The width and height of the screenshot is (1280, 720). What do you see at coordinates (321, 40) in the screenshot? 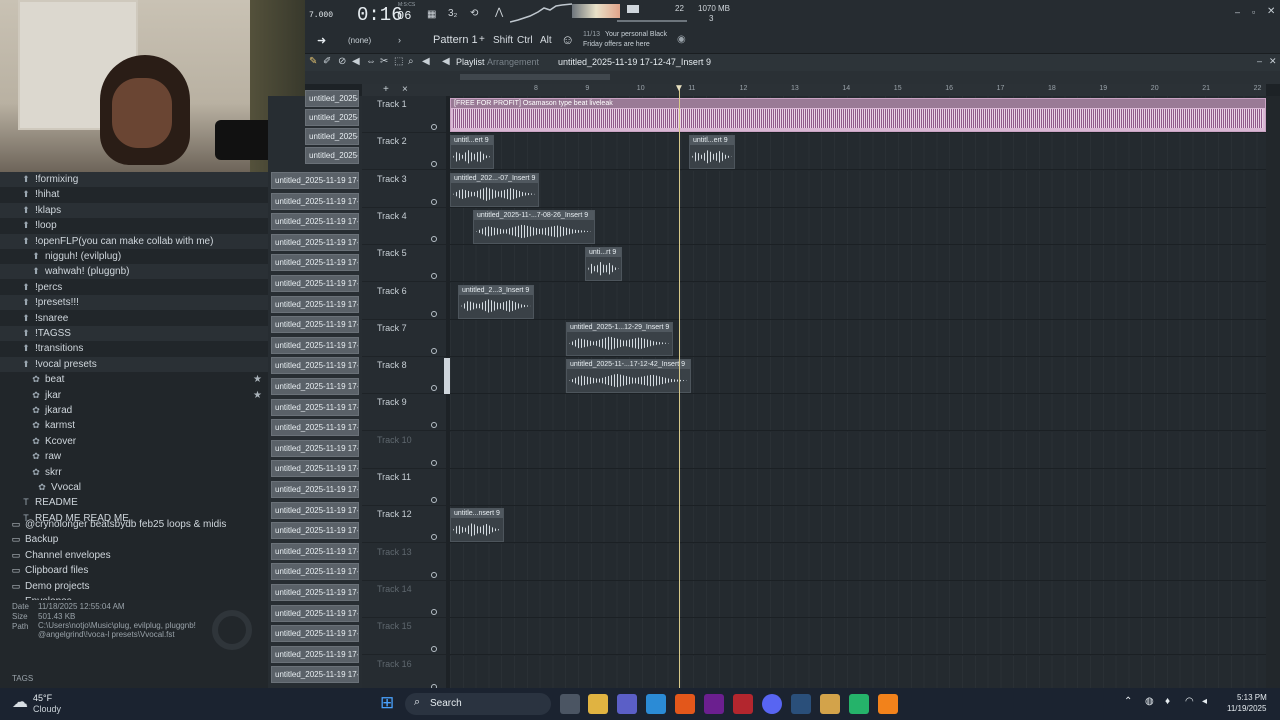
I see `arrow-right-icon: ➜` at bounding box center [321, 40].